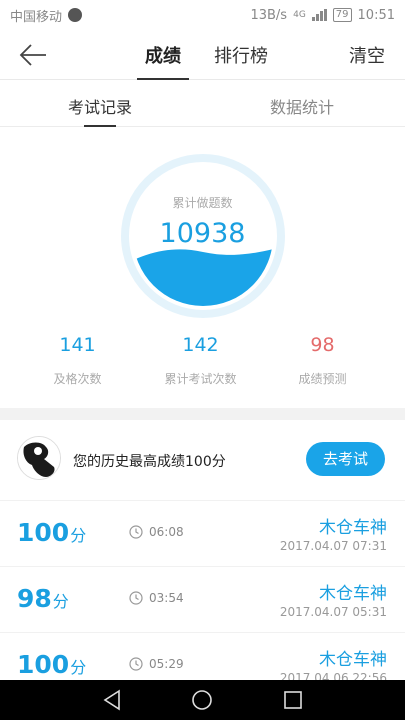  I want to click on system-navigation-bar, so click(202, 700).